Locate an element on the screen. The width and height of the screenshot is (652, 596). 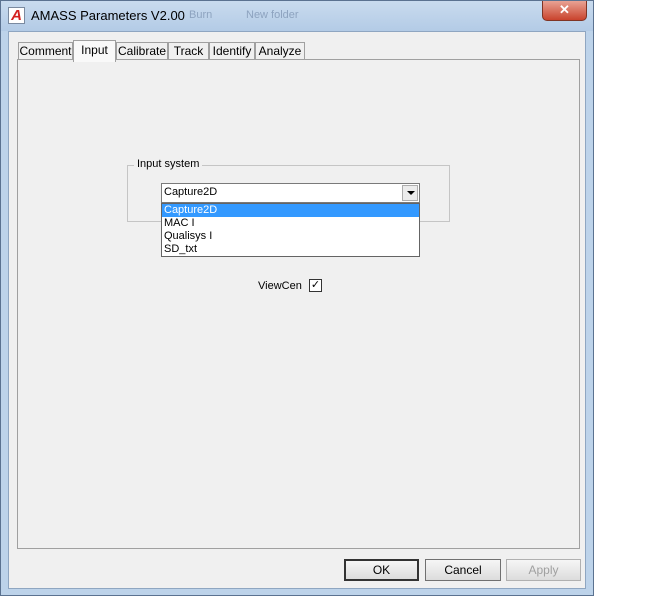
close-button: ✕ is located at coordinates (564, 11).